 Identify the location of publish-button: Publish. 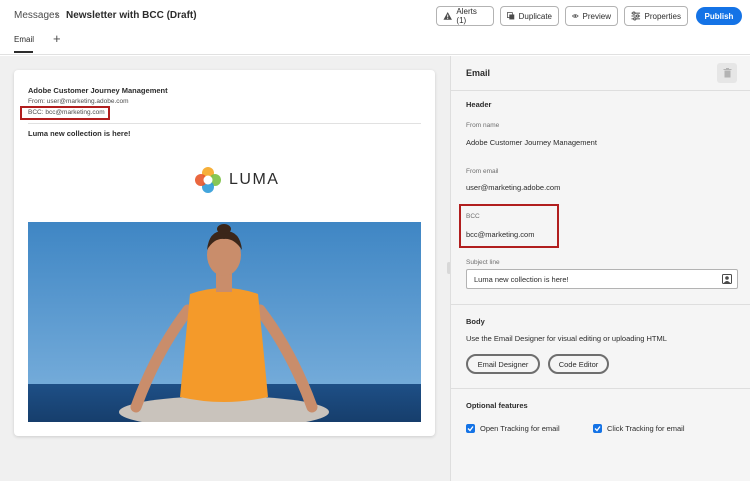
(719, 16).